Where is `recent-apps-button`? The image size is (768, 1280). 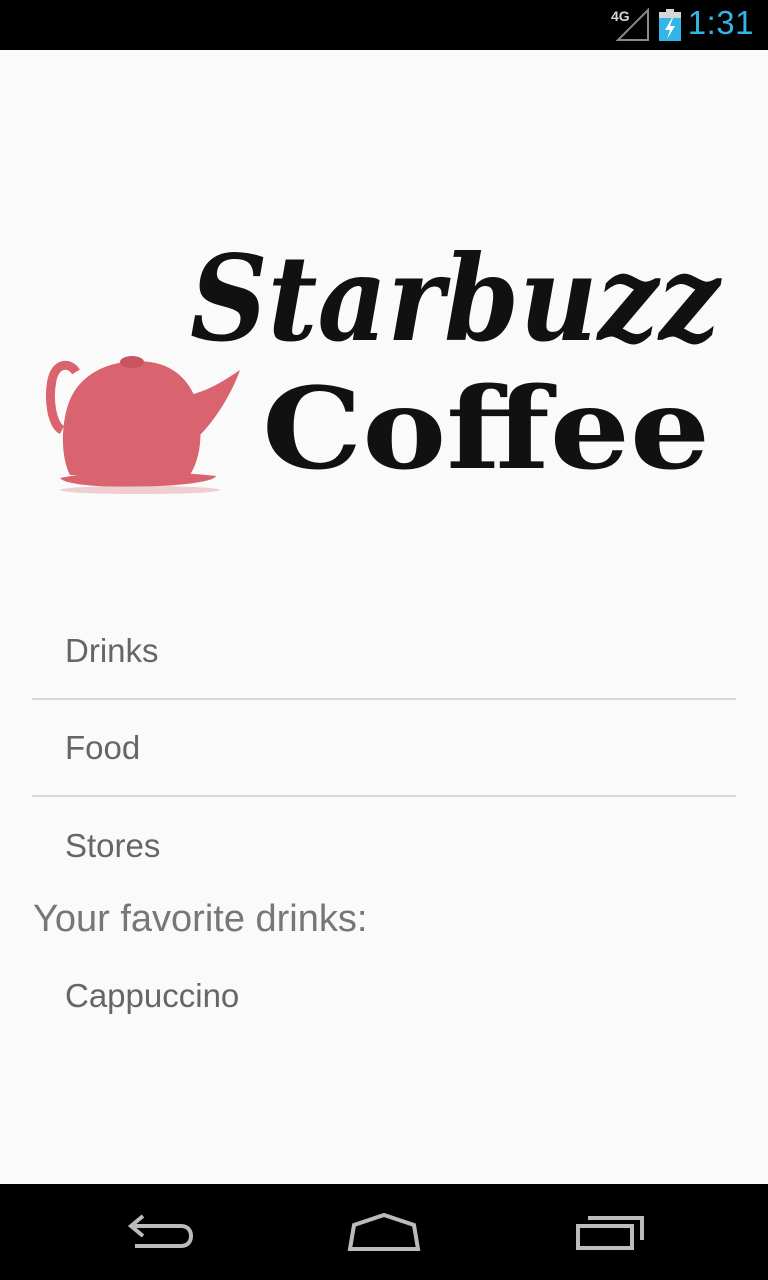 recent-apps-button is located at coordinates (610, 1232).